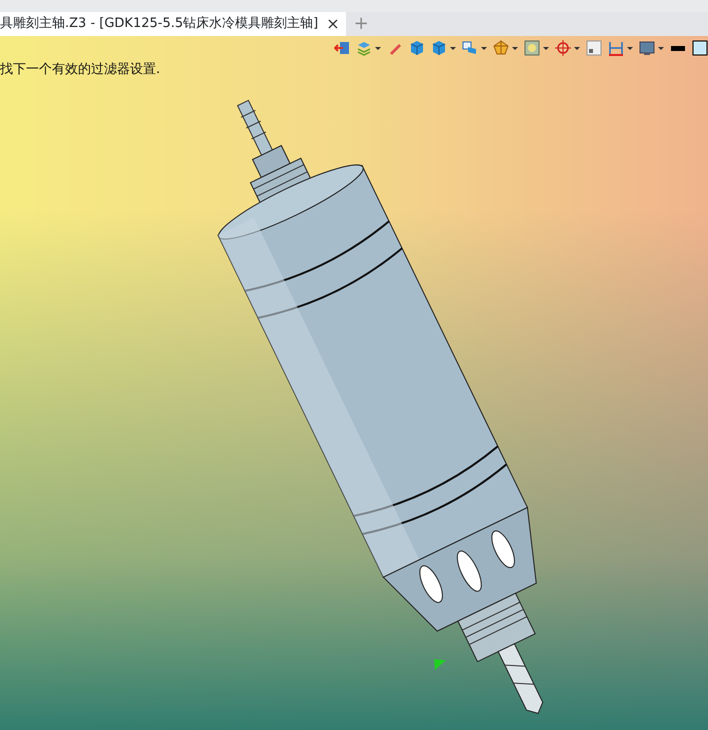 Image resolution: width=708 pixels, height=730 pixels. Describe the element at coordinates (173, 24) in the screenshot. I see `document-tab: 具雕刻主轴.Z3 - [GDK125-5.5钻床水冷模具雕刻主轴] ×` at that location.